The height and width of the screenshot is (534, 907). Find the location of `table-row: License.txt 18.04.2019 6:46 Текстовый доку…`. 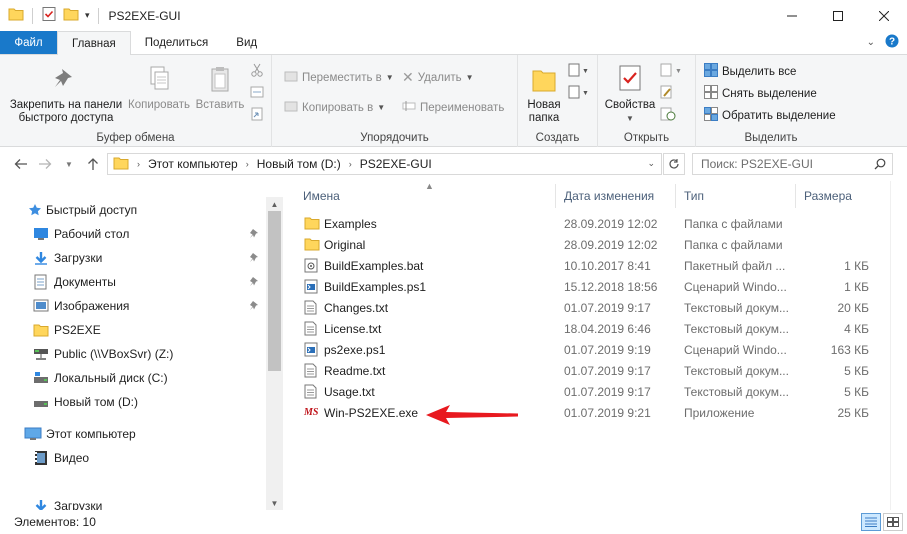

table-row: License.txt 18.04.2019 6:46 Текстовый доку… is located at coordinates (583, 328).